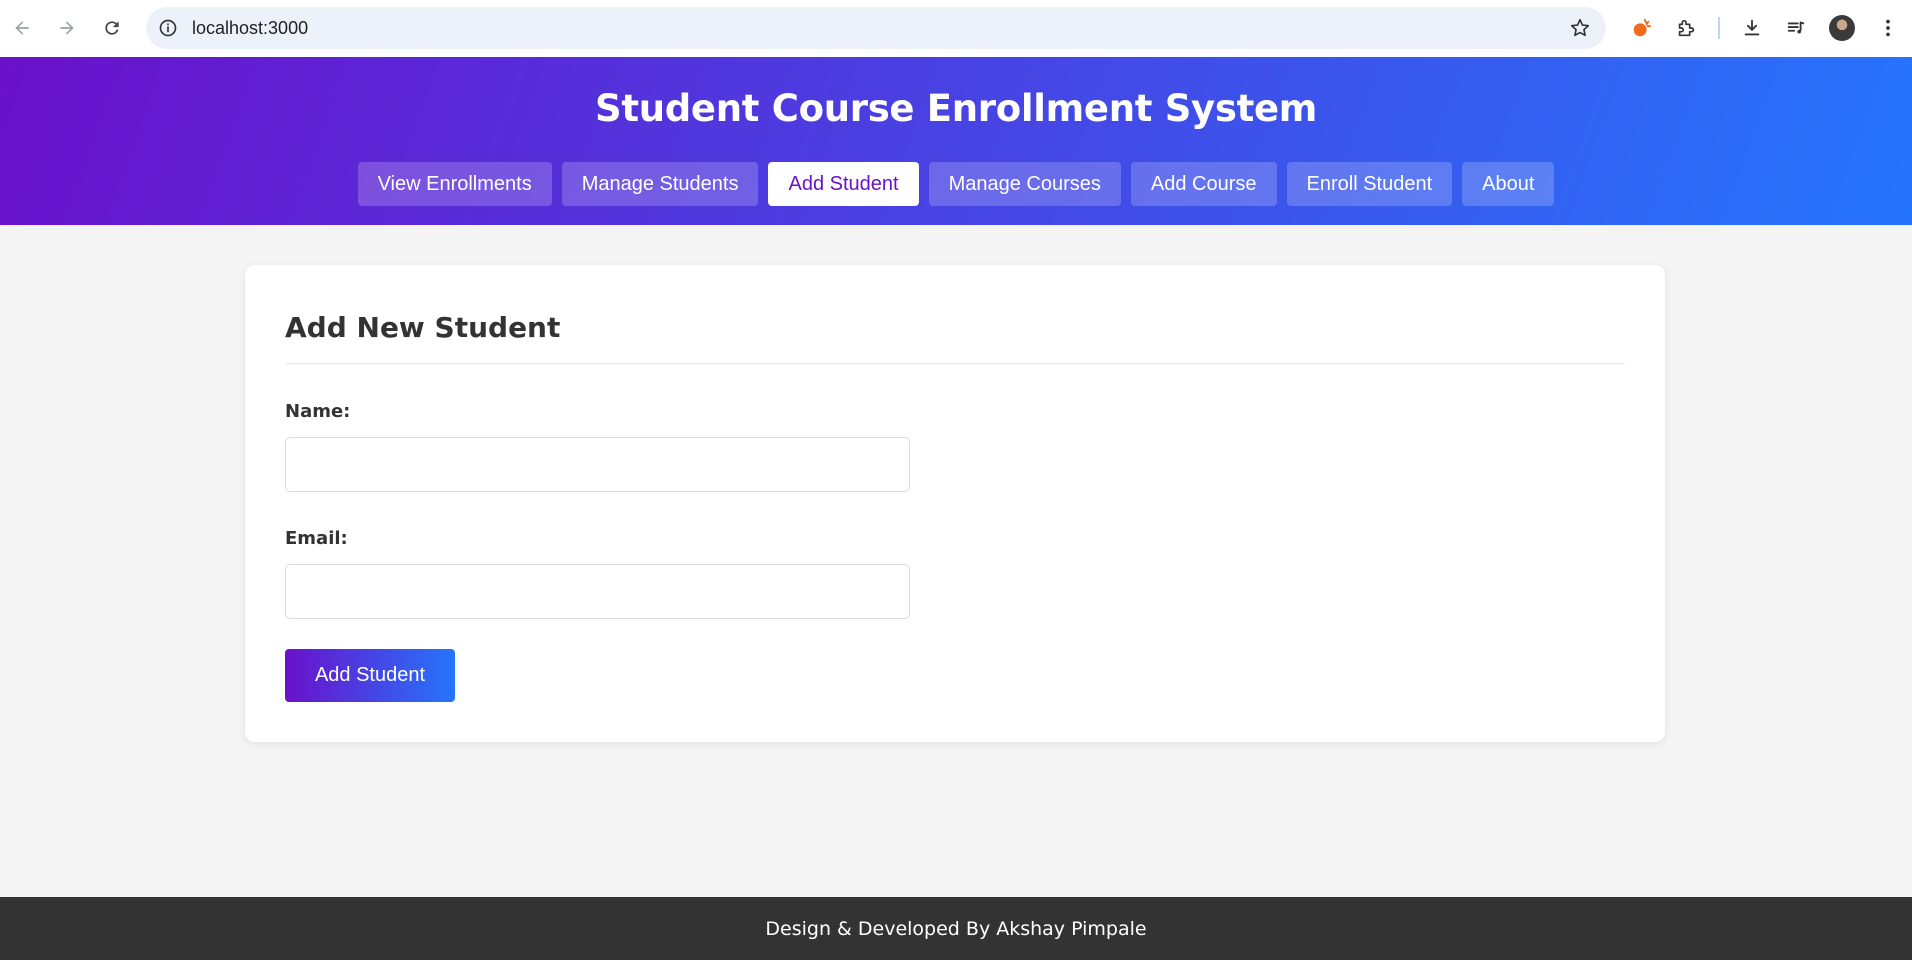 This screenshot has width=1912, height=960. I want to click on site-title: Student Course Enrollment System, so click(956, 108).